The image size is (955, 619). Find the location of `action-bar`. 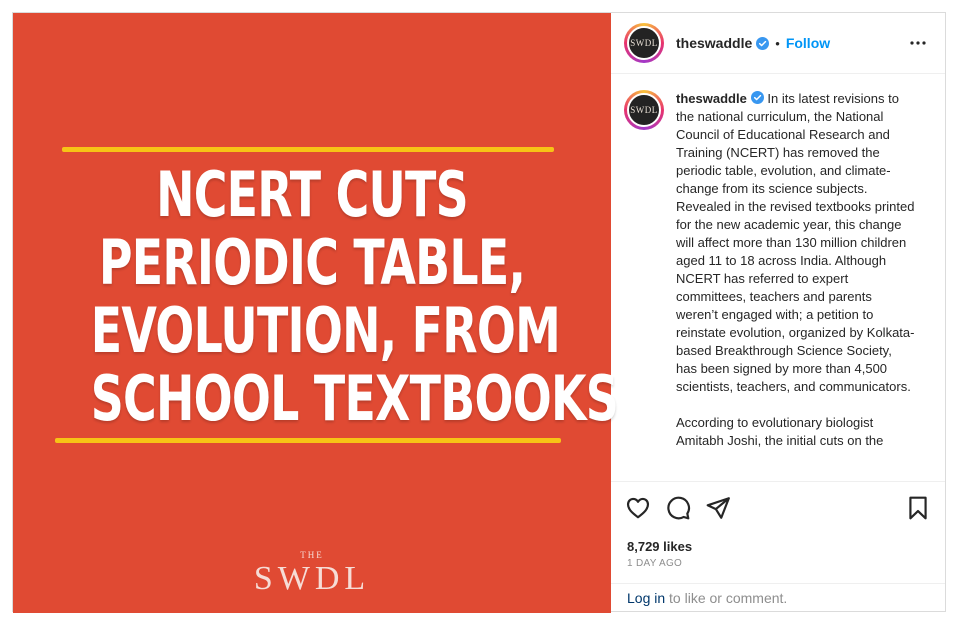

action-bar is located at coordinates (778, 508).